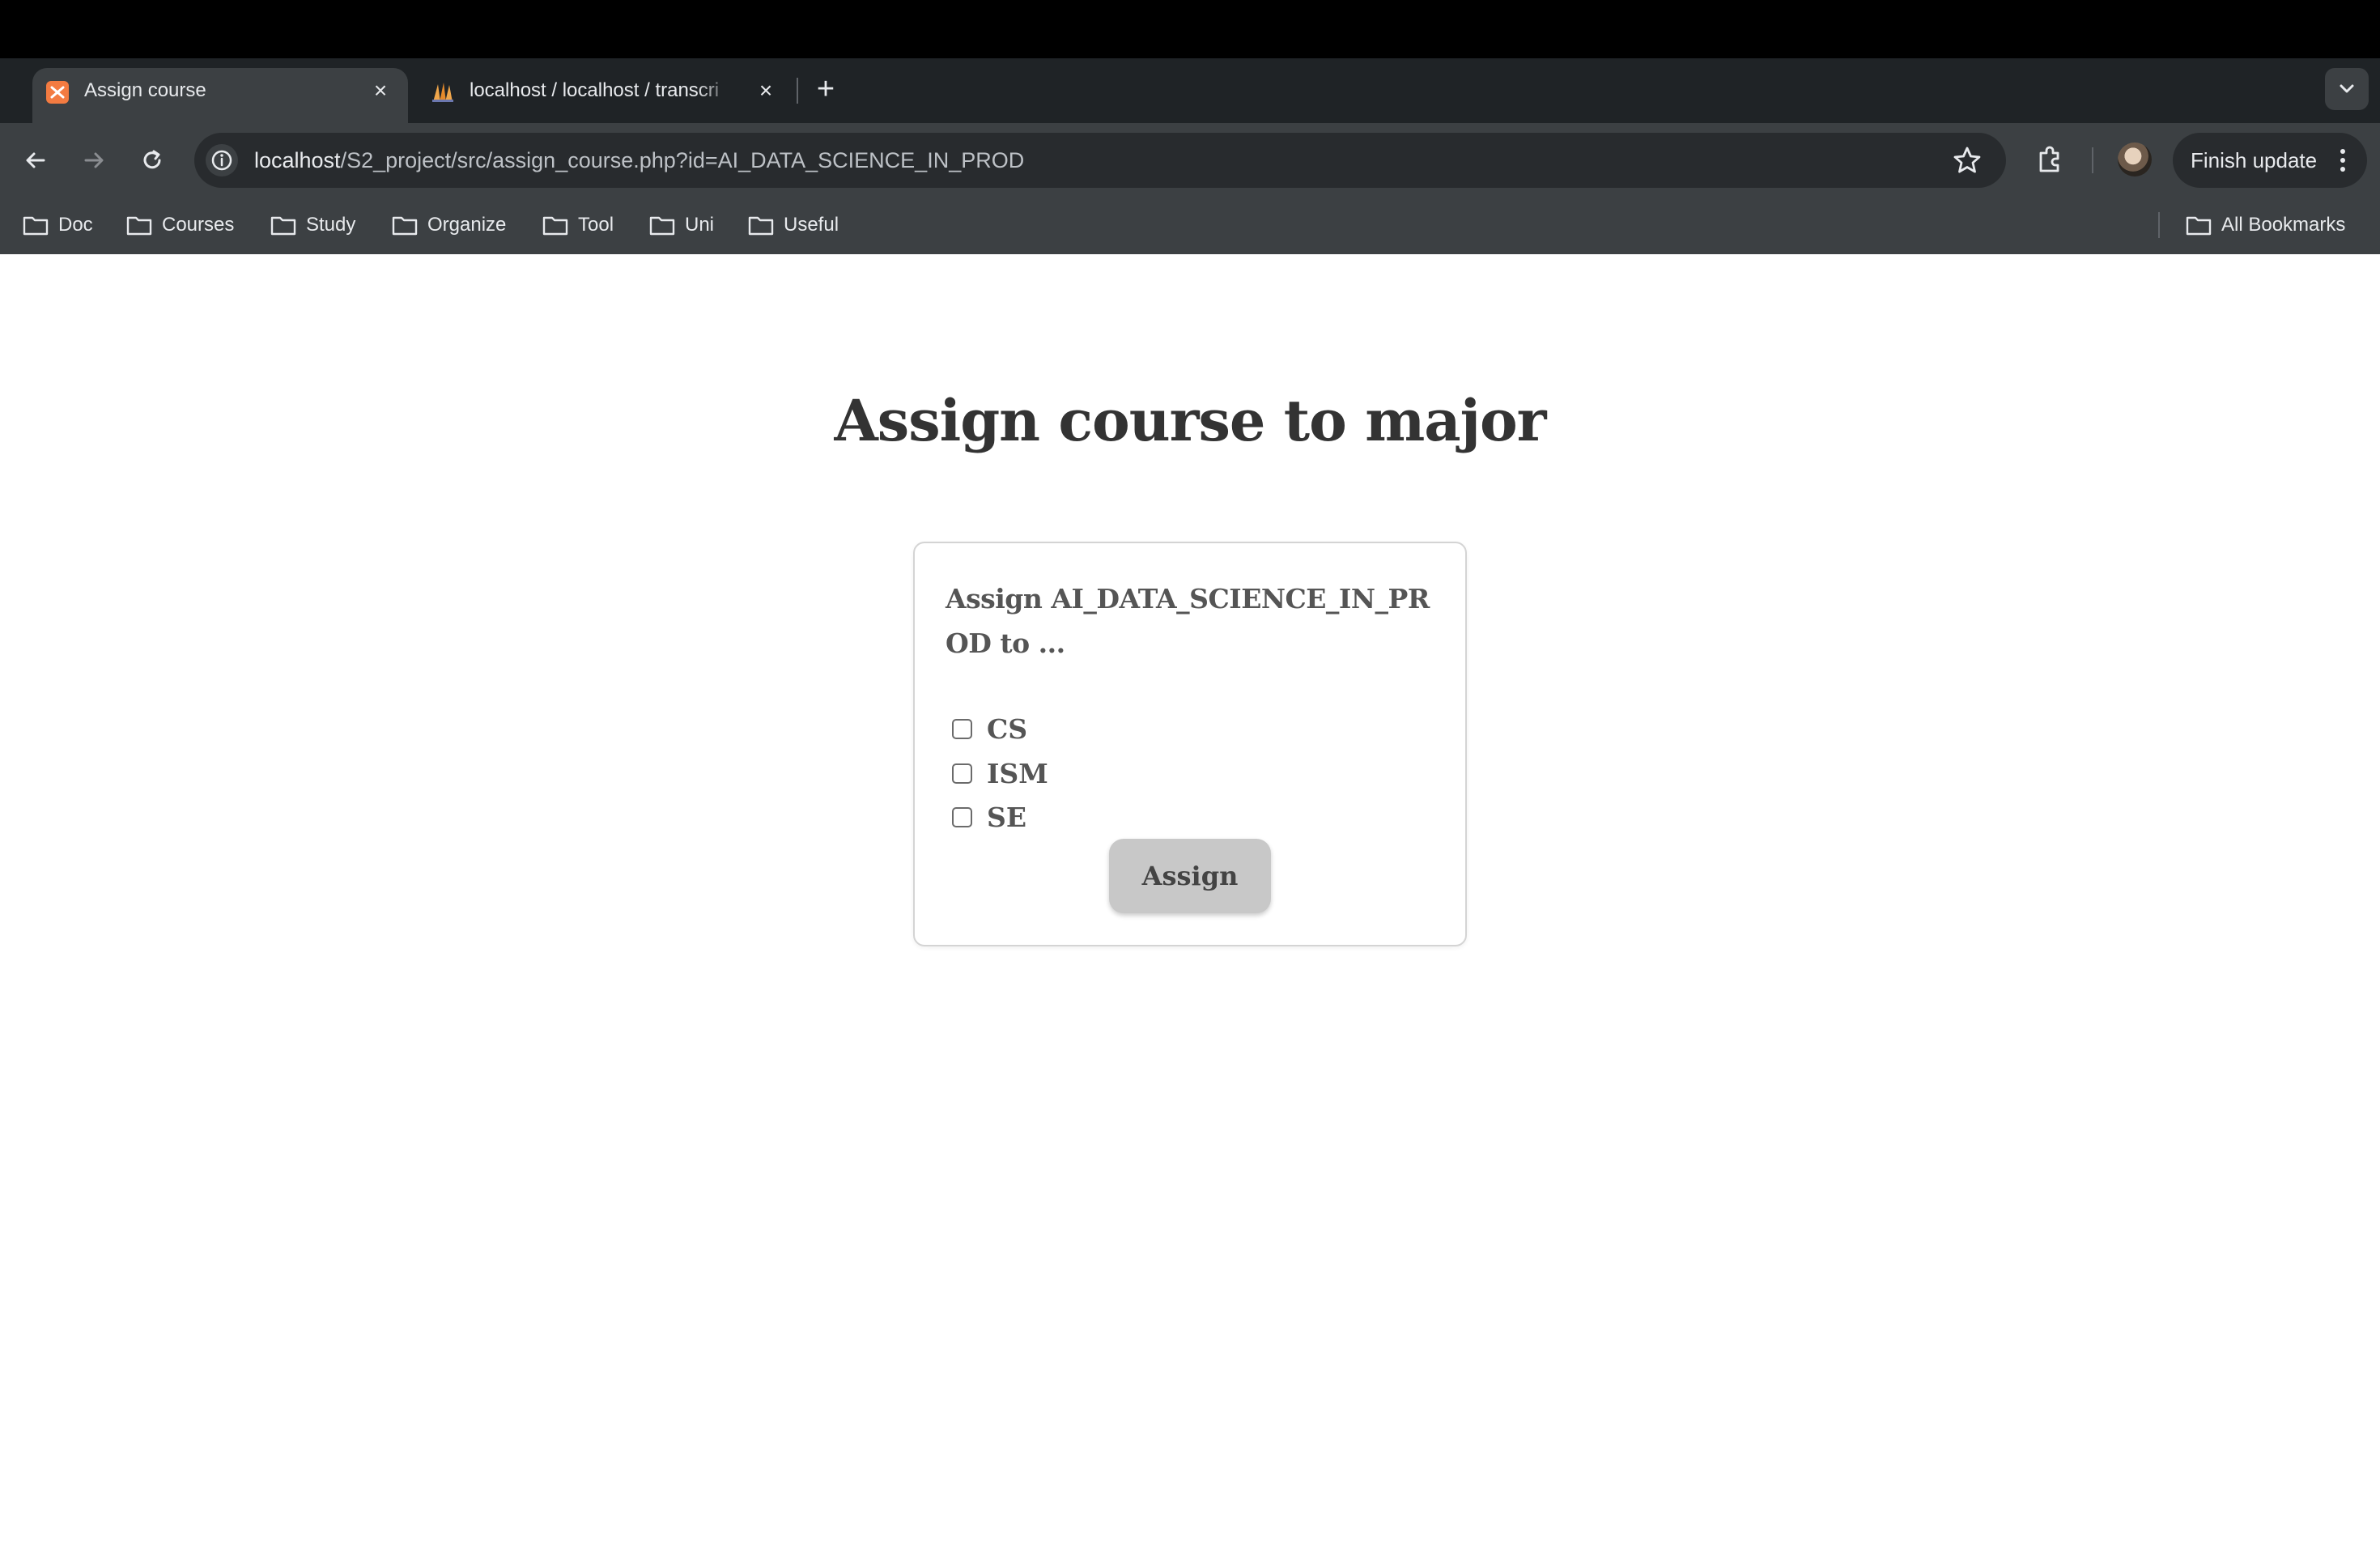  What do you see at coordinates (145, 90) in the screenshot?
I see `tab-title: Assign course` at bounding box center [145, 90].